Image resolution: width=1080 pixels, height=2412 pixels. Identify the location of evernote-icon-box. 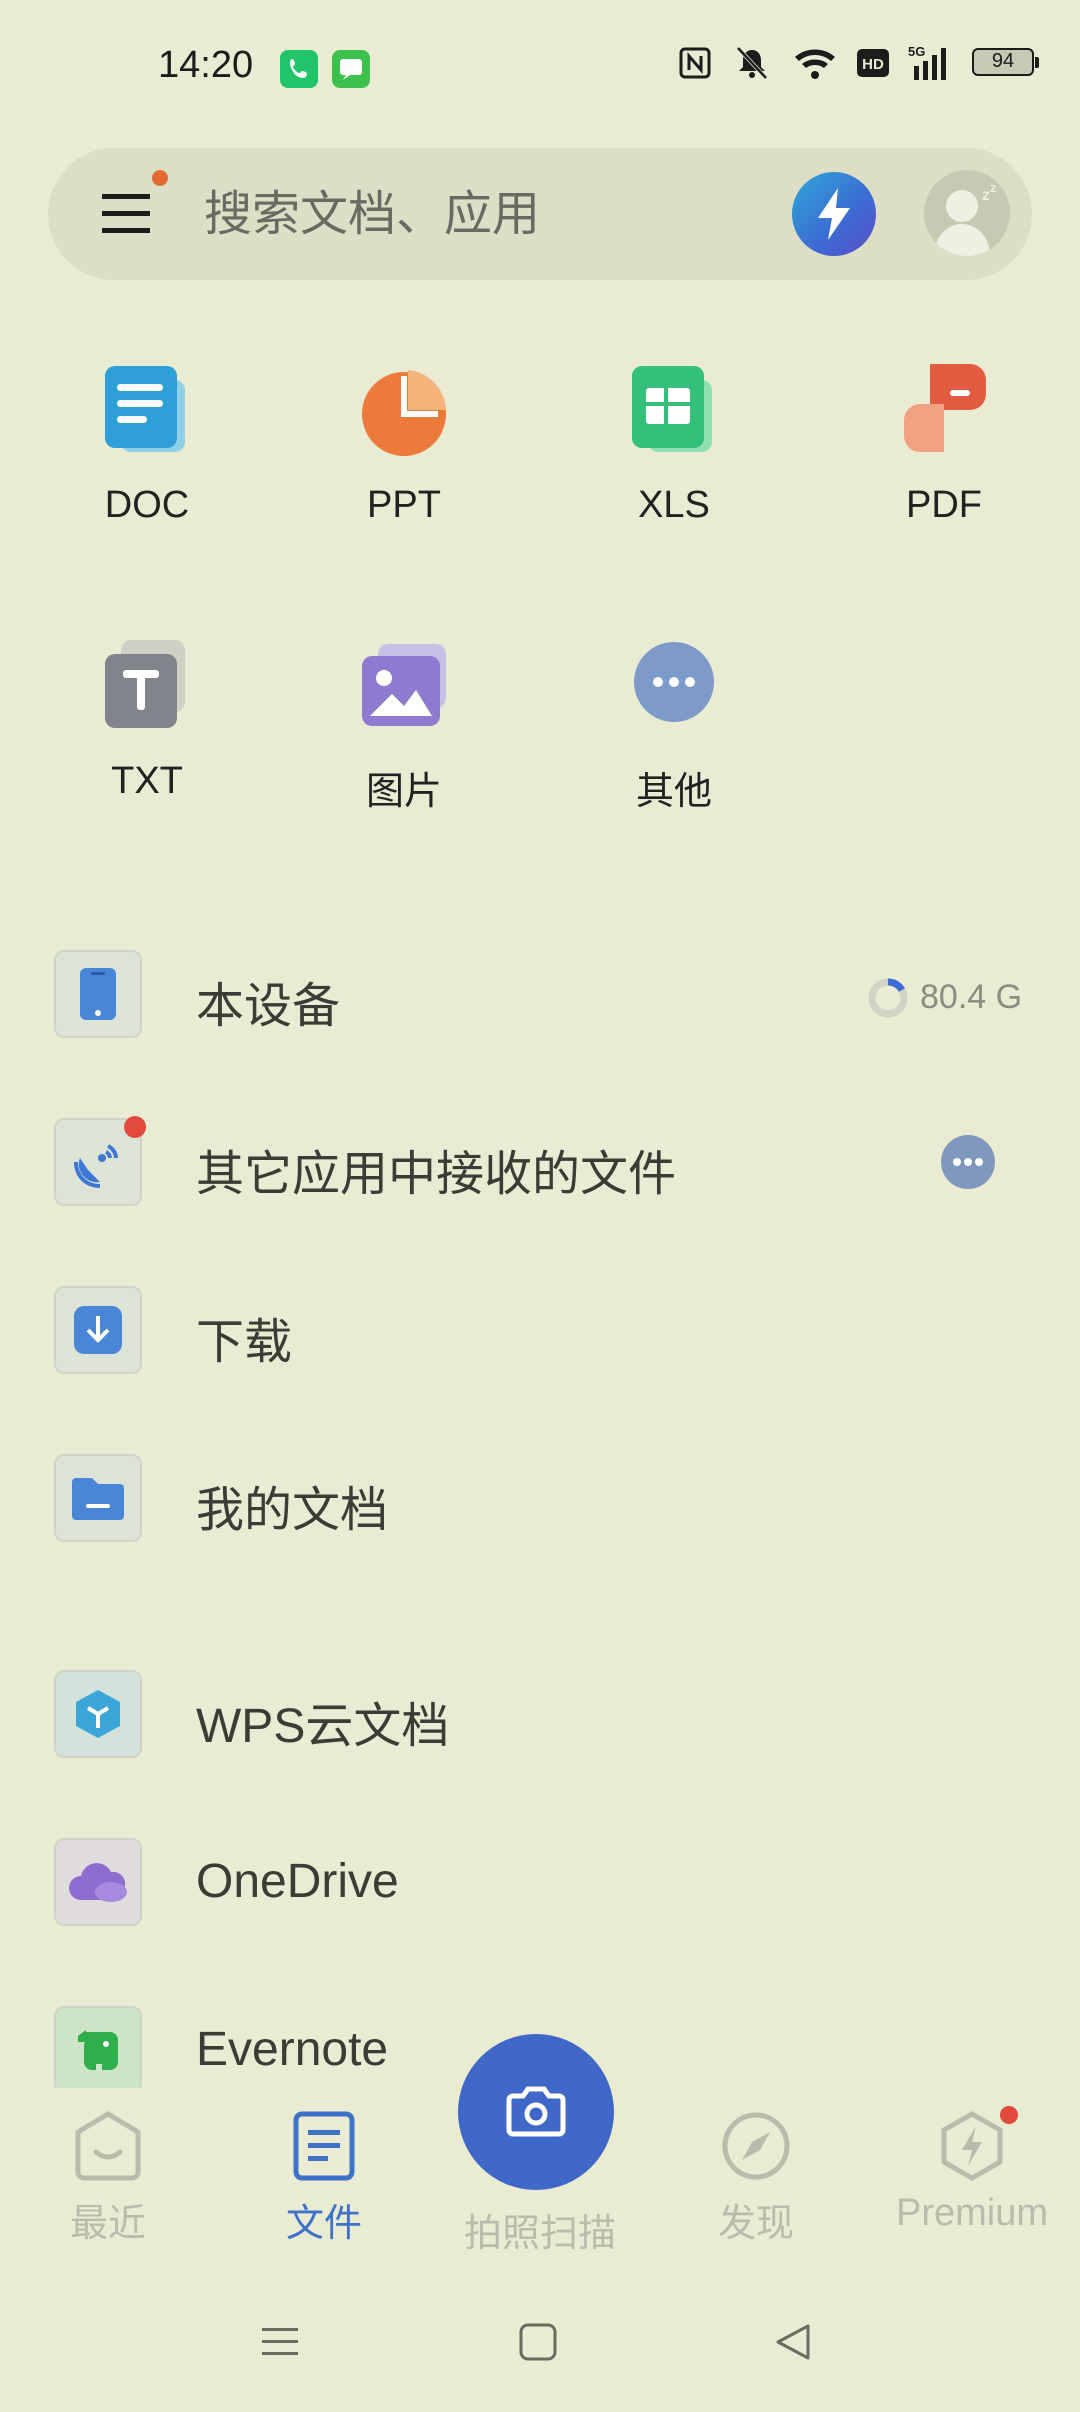
(98, 2047).